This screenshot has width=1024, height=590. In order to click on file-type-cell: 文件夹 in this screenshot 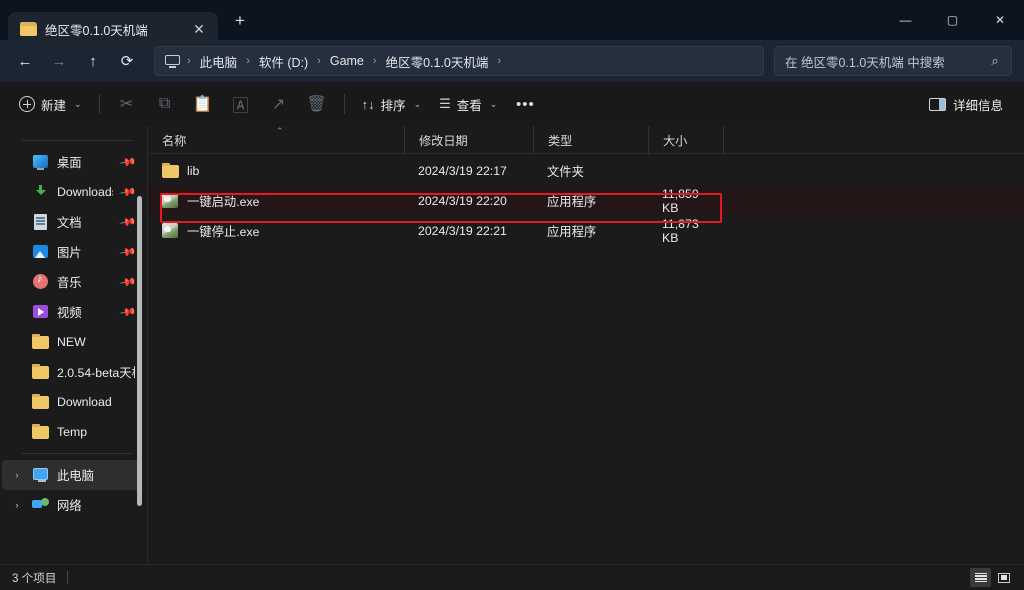, I will do `click(565, 172)`.